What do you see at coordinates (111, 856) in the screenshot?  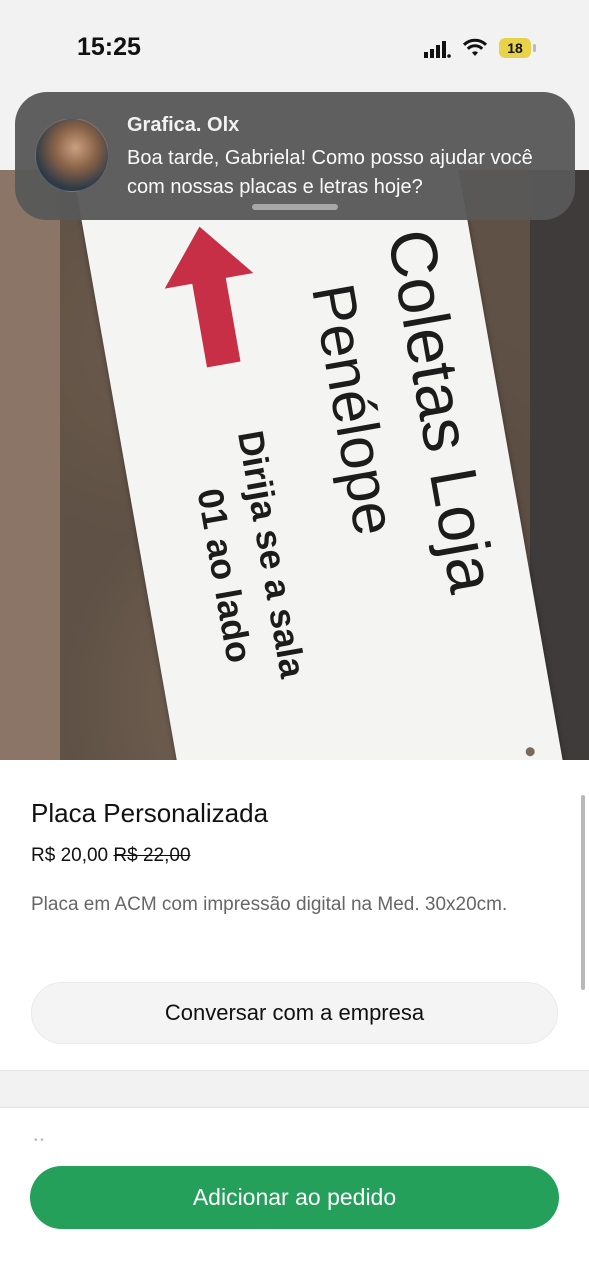 I see `price-row: R$ 20,00 R$ 22,00` at bounding box center [111, 856].